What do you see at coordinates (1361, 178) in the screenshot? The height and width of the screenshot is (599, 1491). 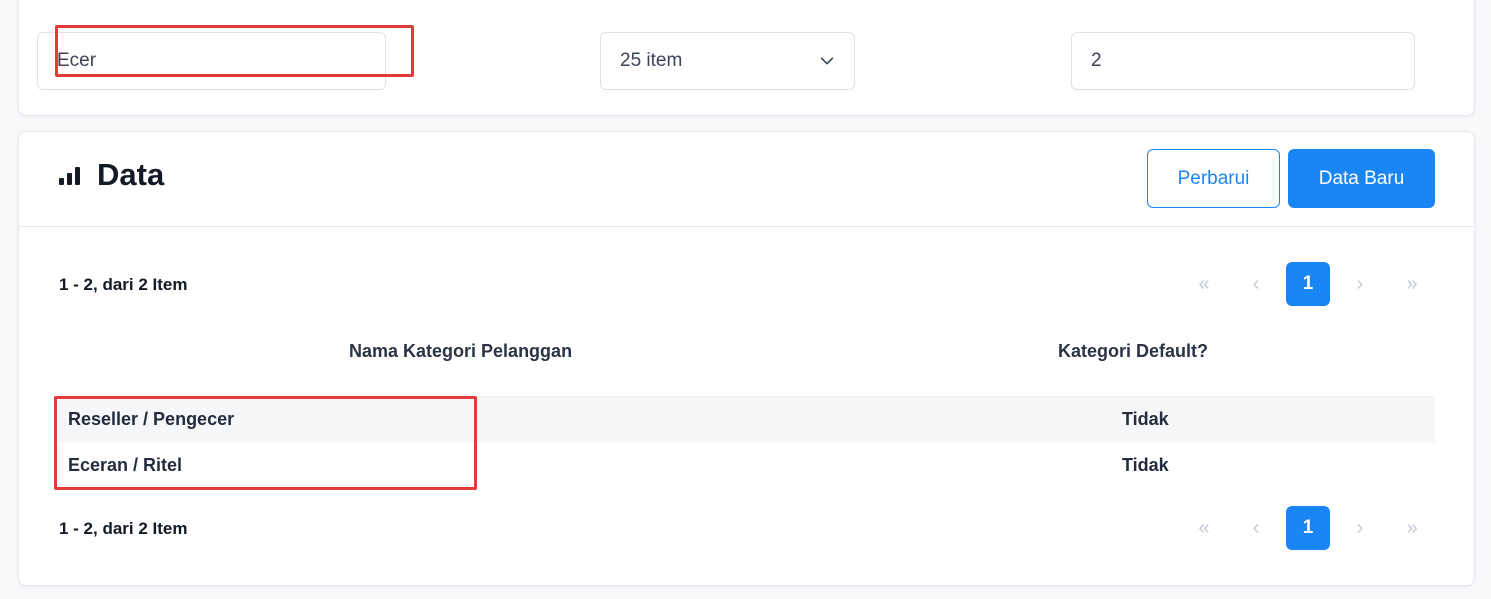 I see `new-data-button: Data Baru` at bounding box center [1361, 178].